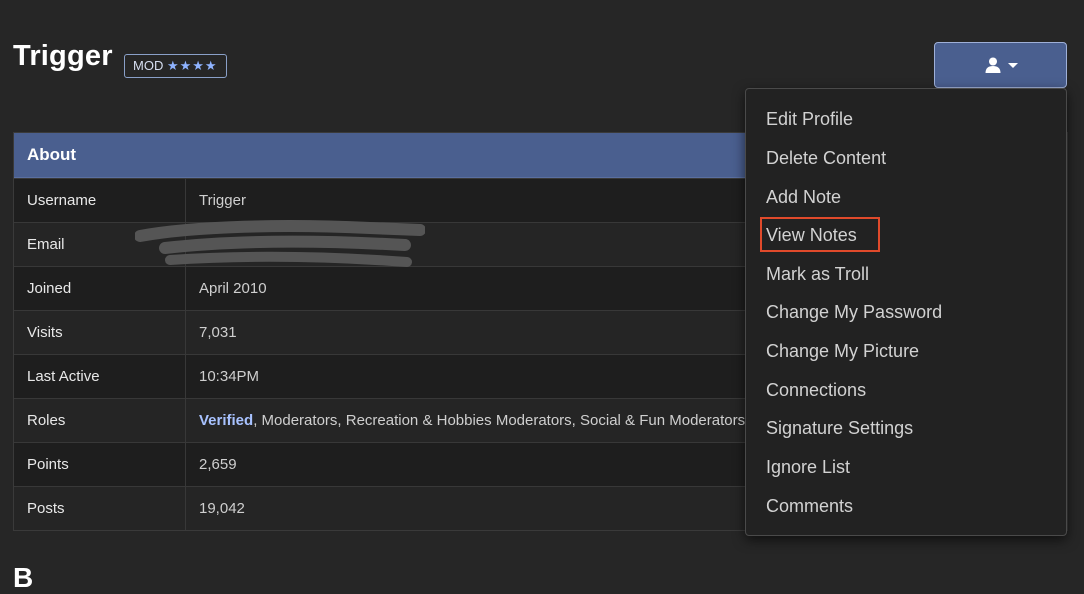  Describe the element at coordinates (809, 506) in the screenshot. I see `menu-item-comments: Comments` at that location.